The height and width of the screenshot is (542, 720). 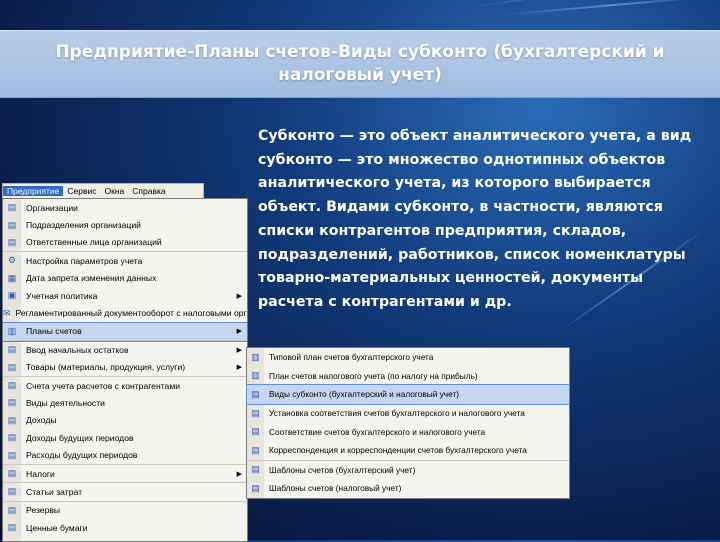 I want to click on accounts-icon: ▥, so click(x=12, y=330).